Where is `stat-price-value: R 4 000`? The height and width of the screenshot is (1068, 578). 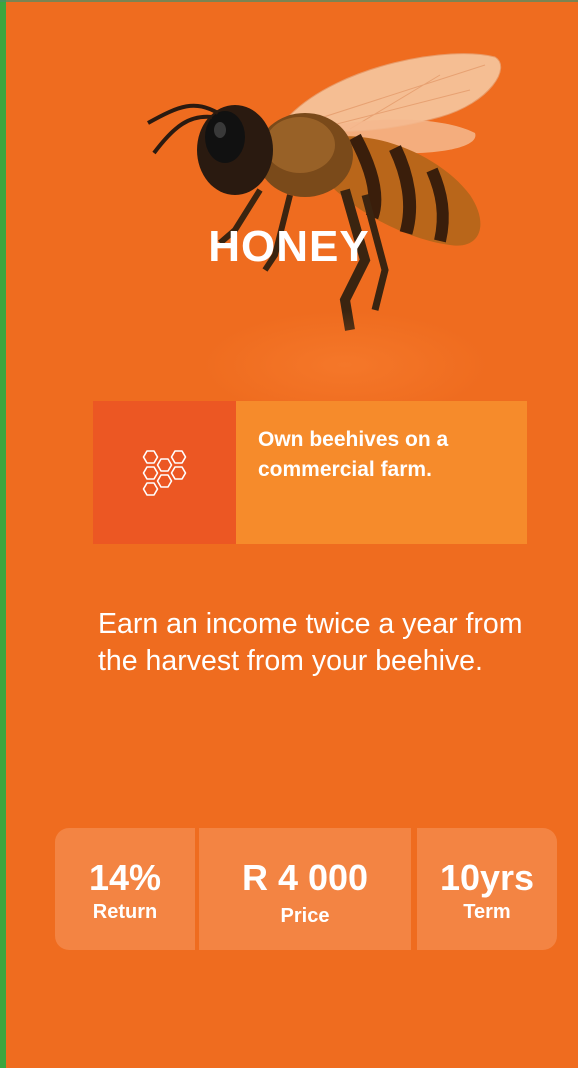 stat-price-value: R 4 000 is located at coordinates (305, 877).